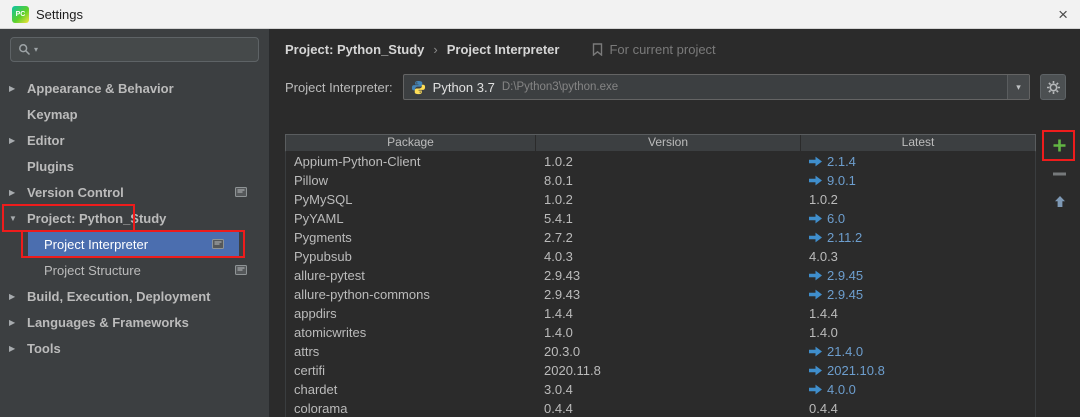  What do you see at coordinates (918, 143) in the screenshot?
I see `column-header-latest: Latest` at bounding box center [918, 143].